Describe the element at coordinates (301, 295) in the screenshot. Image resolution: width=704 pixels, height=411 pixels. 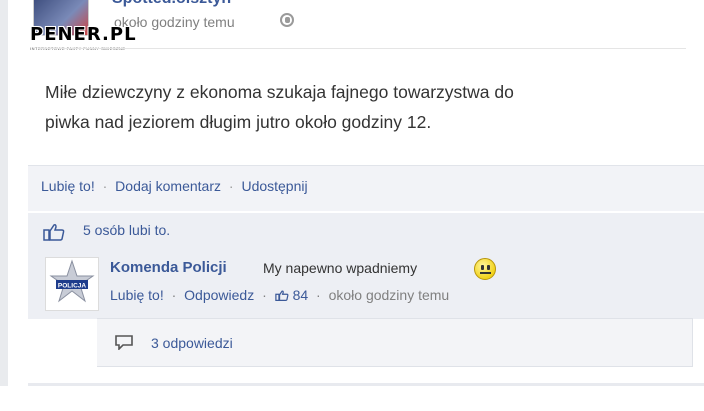
I see `comment-like-count: 84` at that location.